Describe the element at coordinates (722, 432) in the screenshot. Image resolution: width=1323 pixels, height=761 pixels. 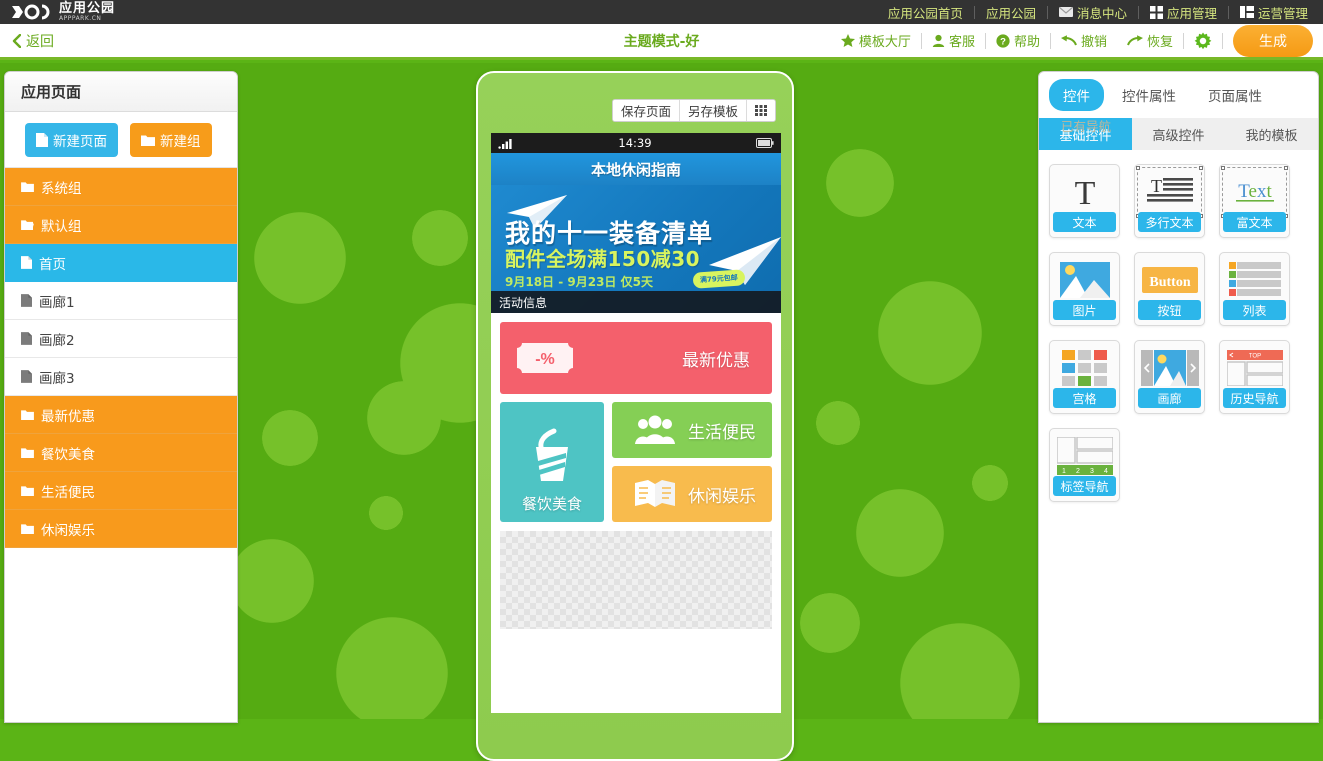
I see `tile-life-services-label: 生活便民` at that location.